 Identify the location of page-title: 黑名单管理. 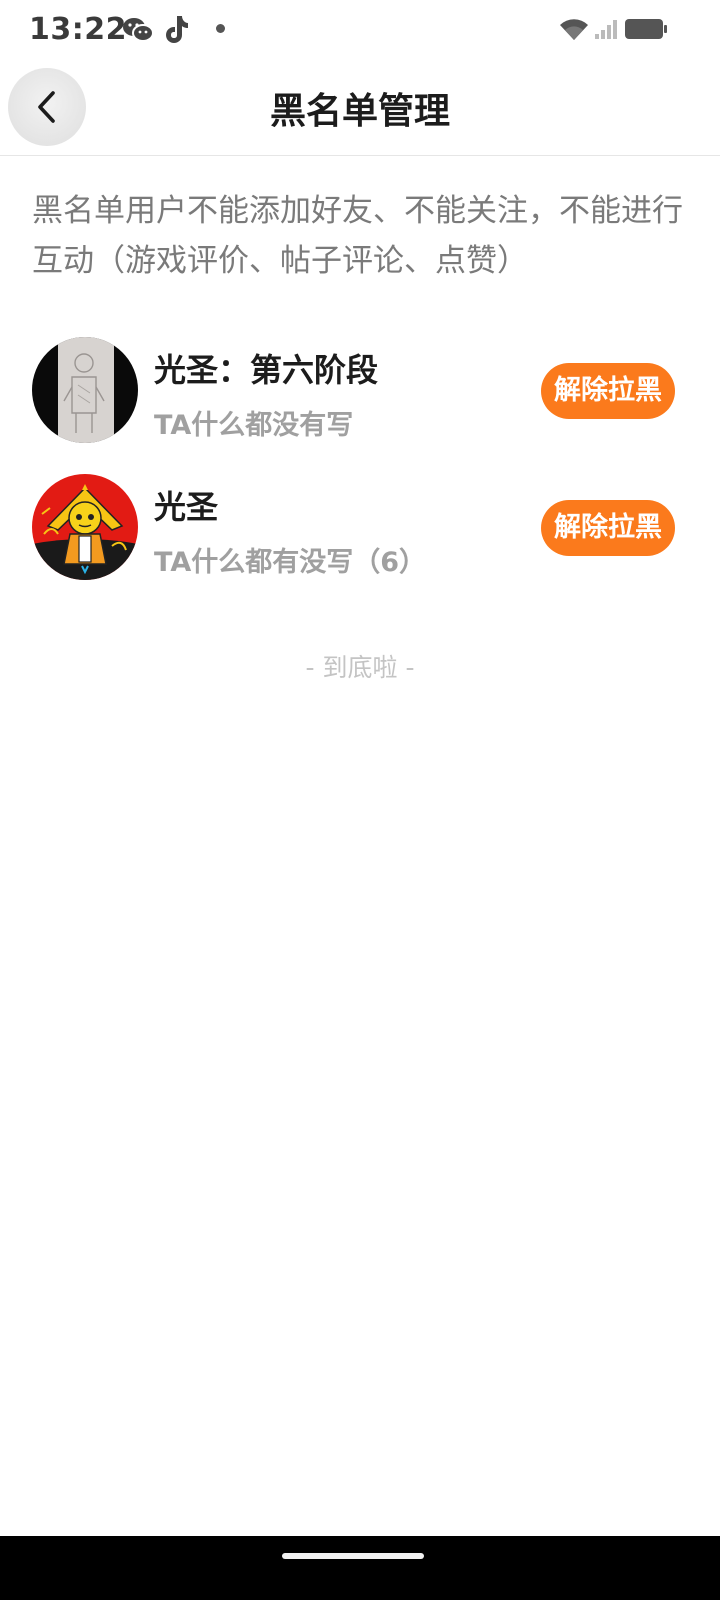
(359, 111).